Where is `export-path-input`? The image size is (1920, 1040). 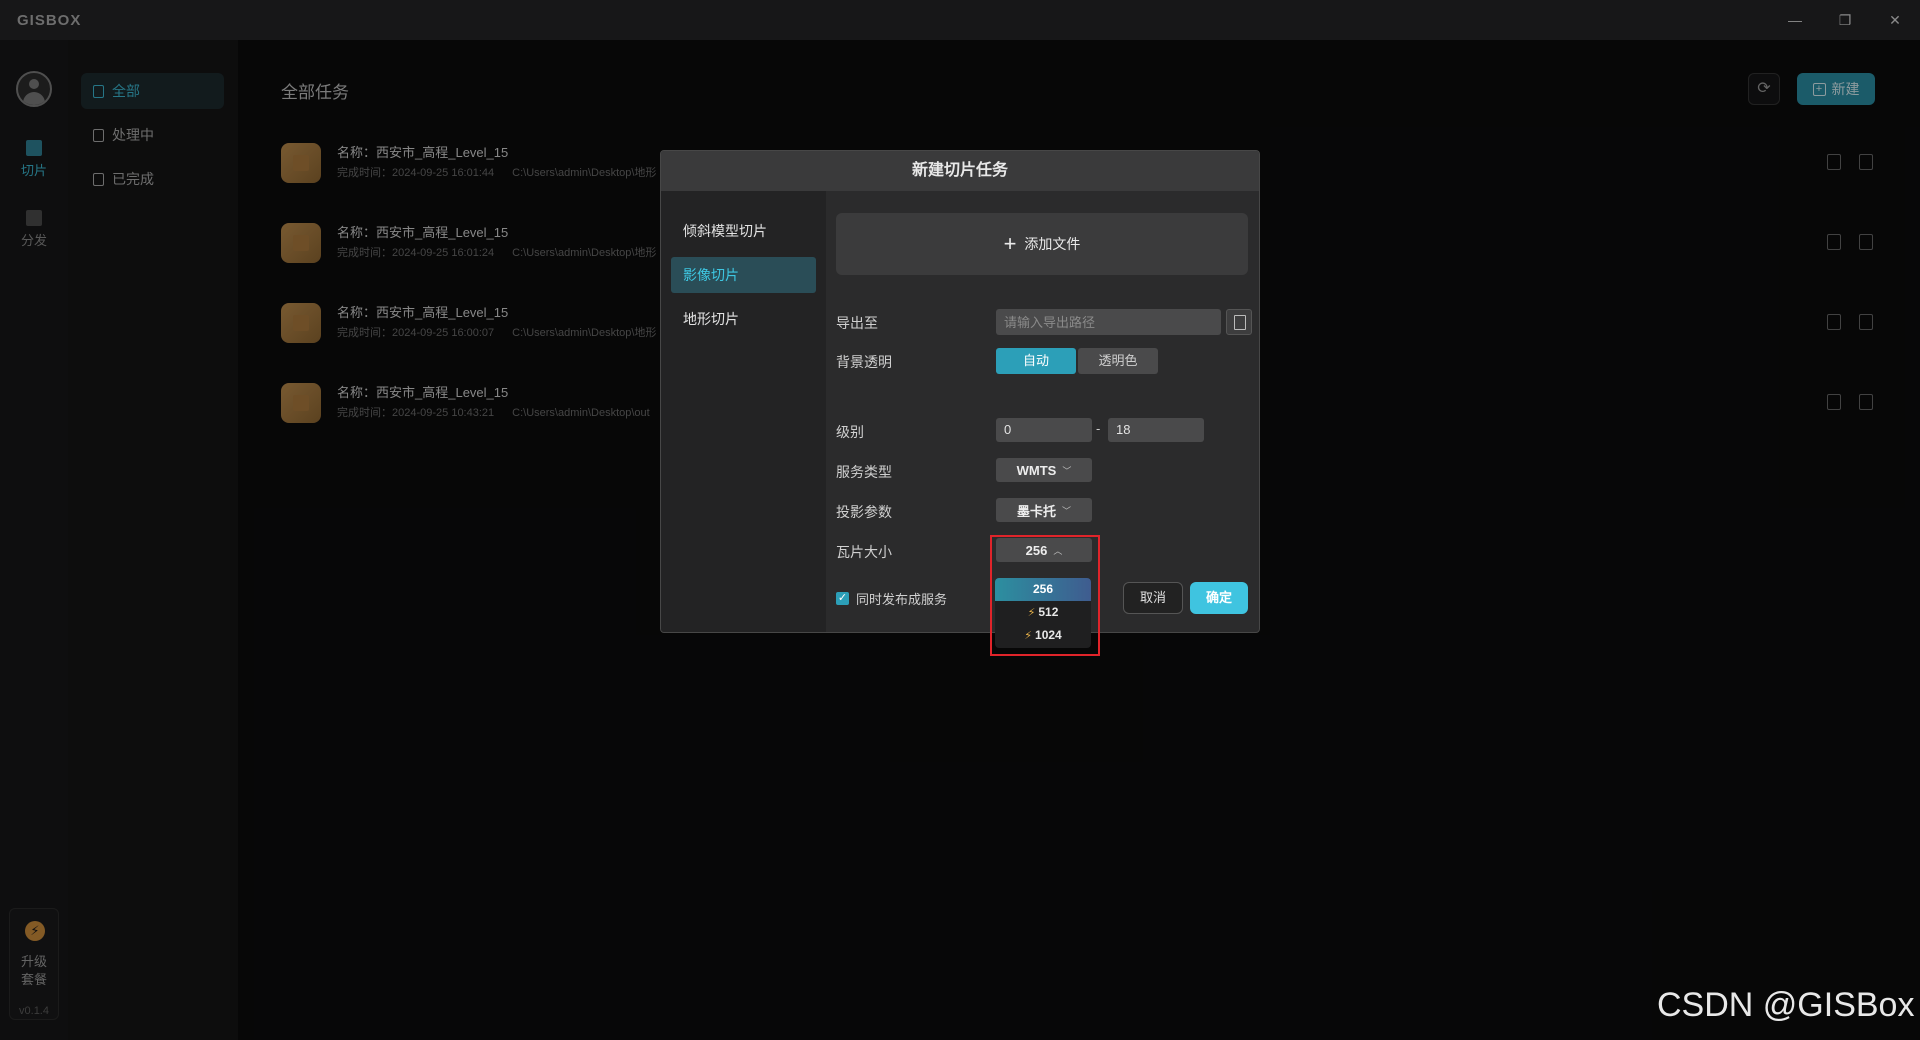 export-path-input is located at coordinates (1108, 322).